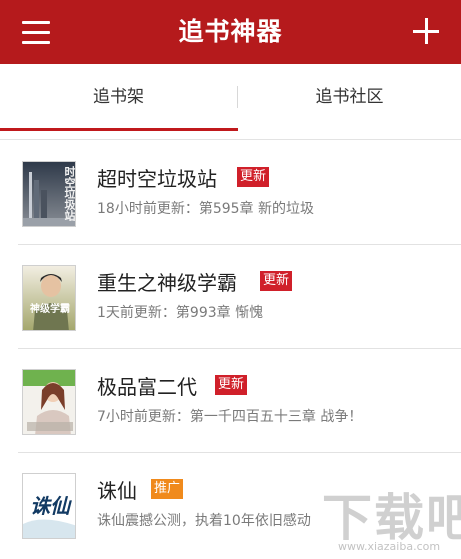 This screenshot has width=461, height=559. What do you see at coordinates (147, 387) in the screenshot?
I see `book-title: 极品富二代` at bounding box center [147, 387].